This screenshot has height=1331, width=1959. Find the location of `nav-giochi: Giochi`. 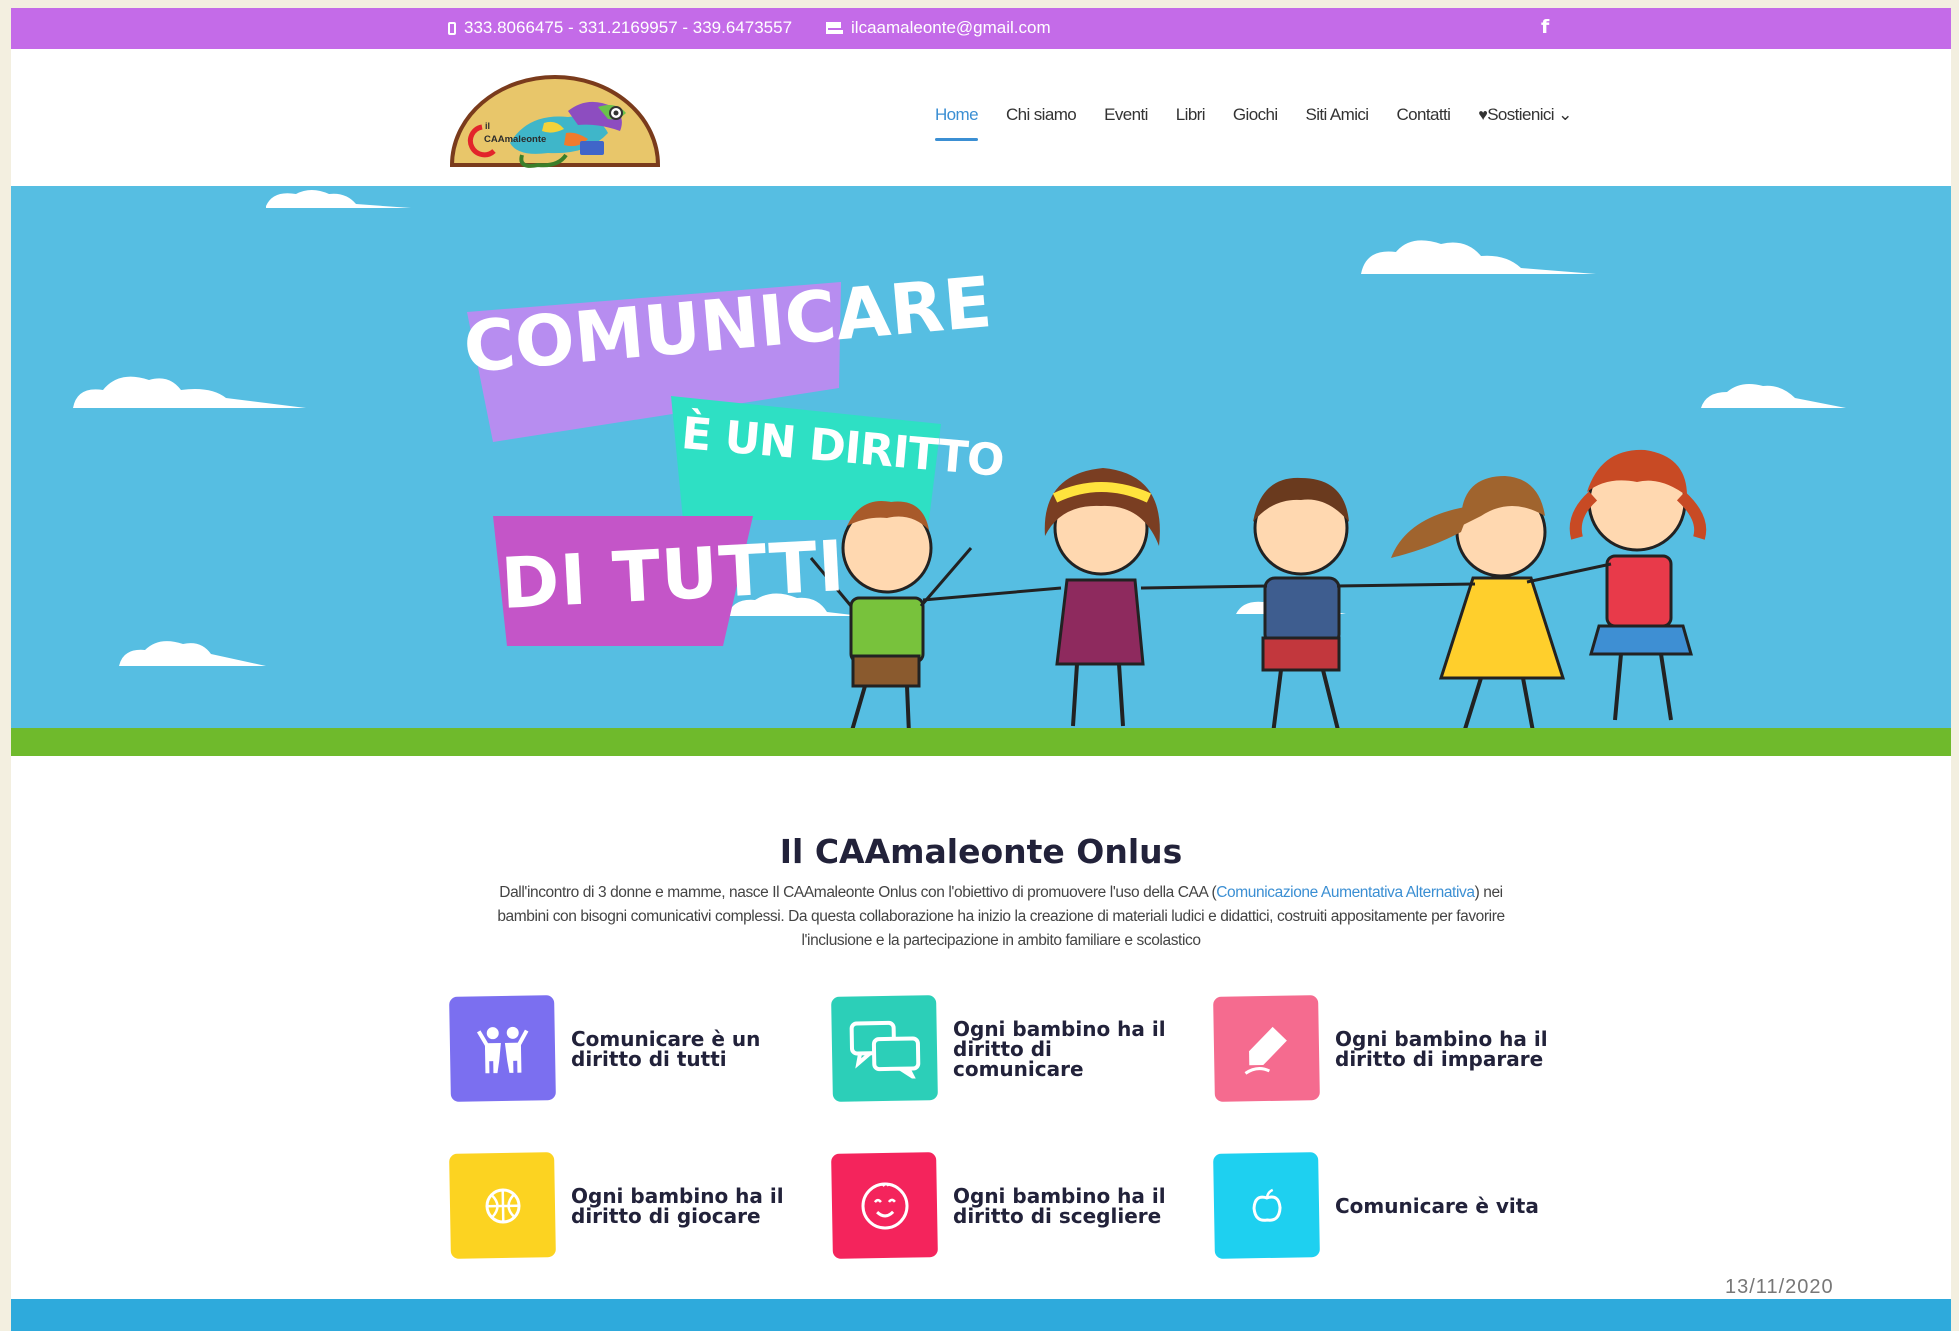

nav-giochi: Giochi is located at coordinates (1255, 115).